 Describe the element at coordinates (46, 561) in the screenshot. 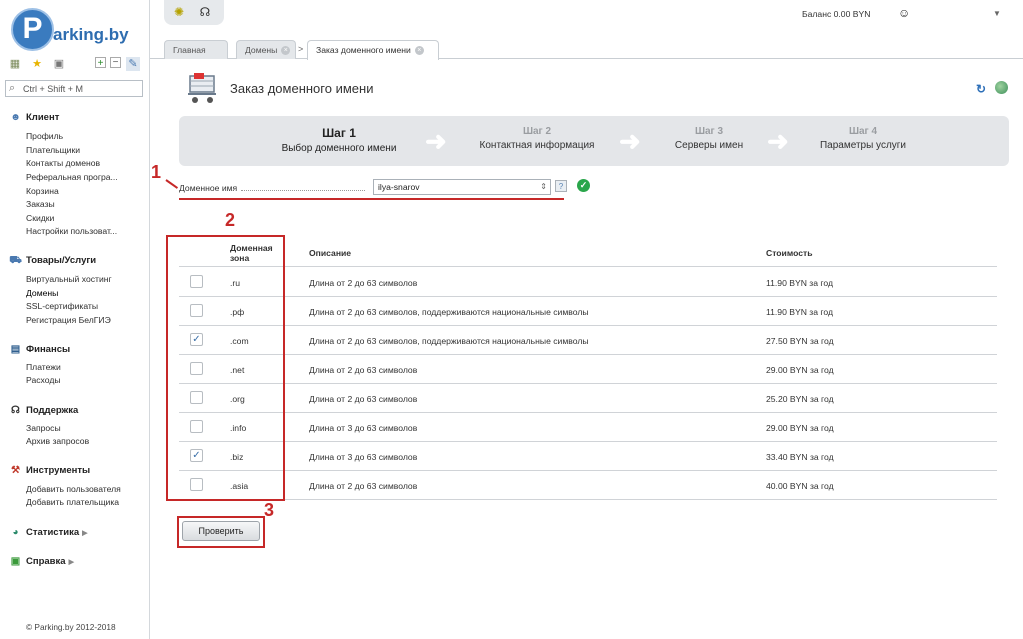

I see `section-title: Справка` at that location.